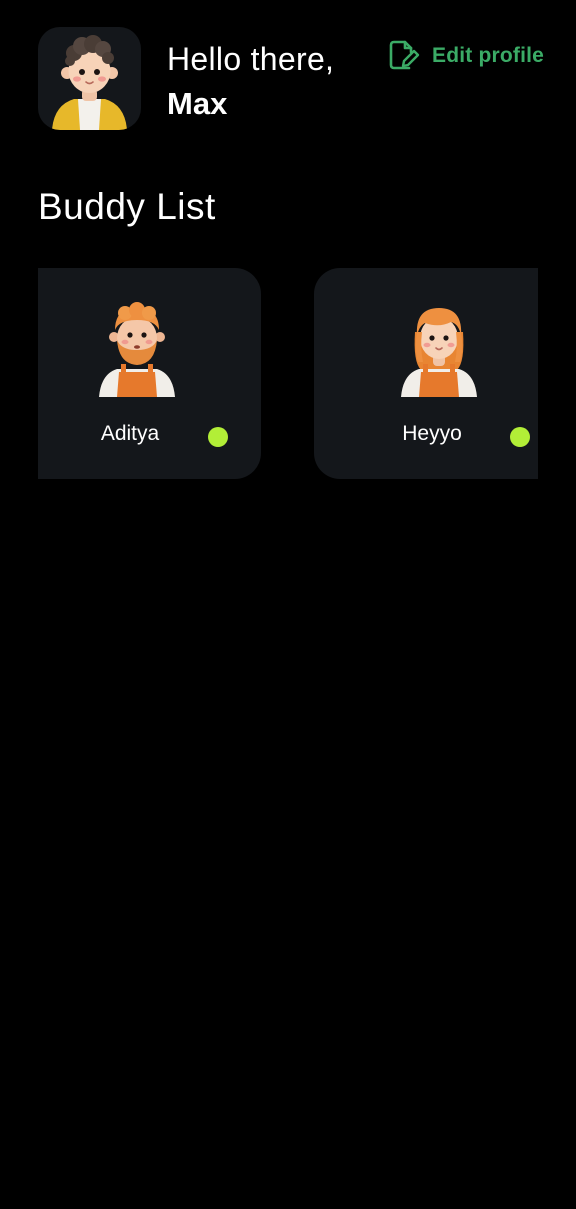 Image resolution: width=576 pixels, height=1209 pixels. I want to click on buddy-card-aditya: Aditya, so click(149, 373).